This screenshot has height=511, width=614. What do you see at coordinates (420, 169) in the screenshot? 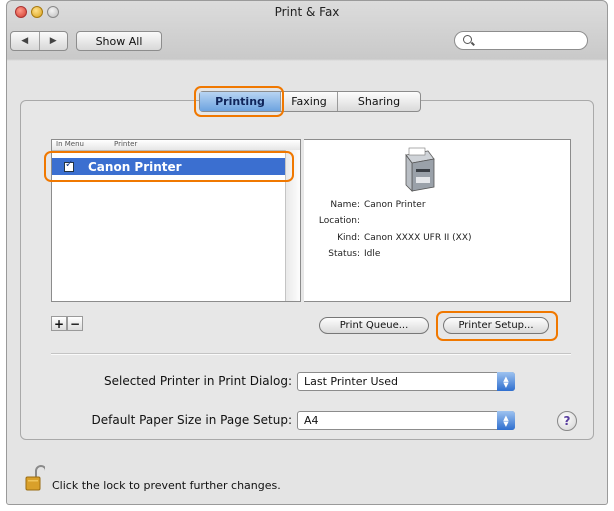
I see `printer-icon` at bounding box center [420, 169].